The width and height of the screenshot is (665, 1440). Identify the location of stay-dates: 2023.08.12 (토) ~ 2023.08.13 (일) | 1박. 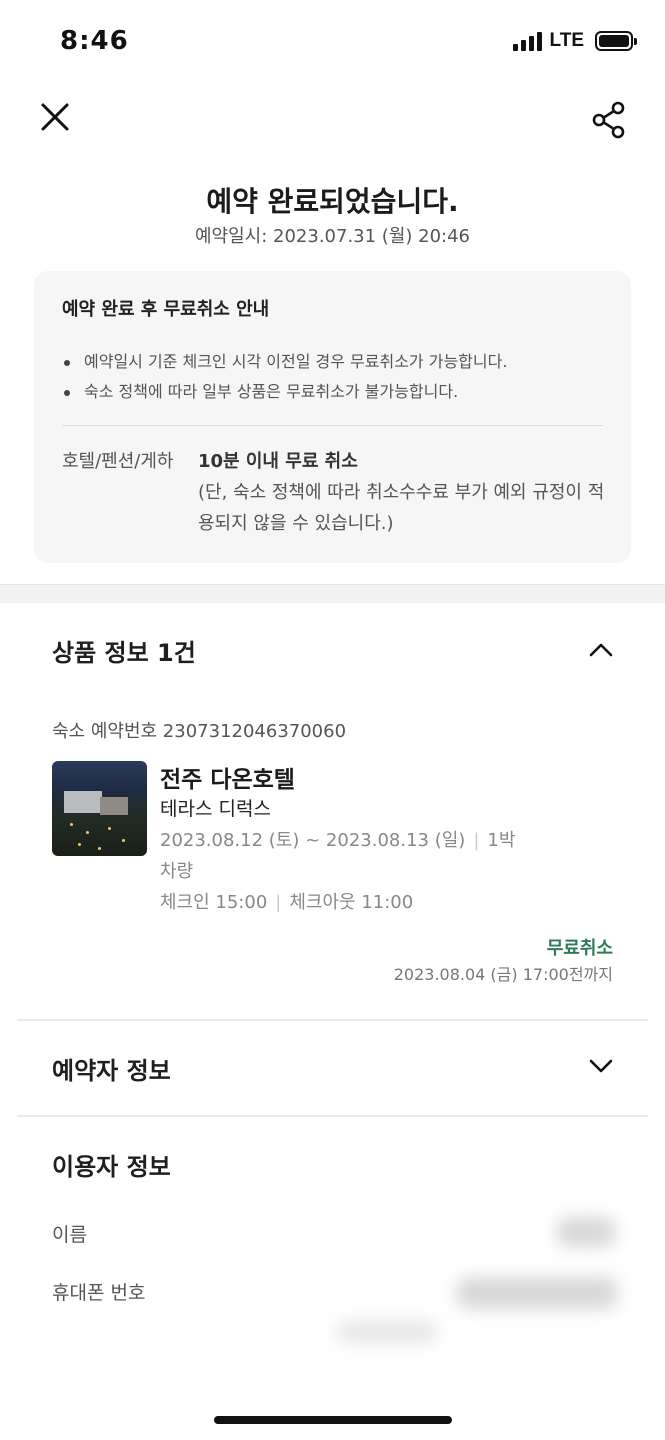
(338, 840).